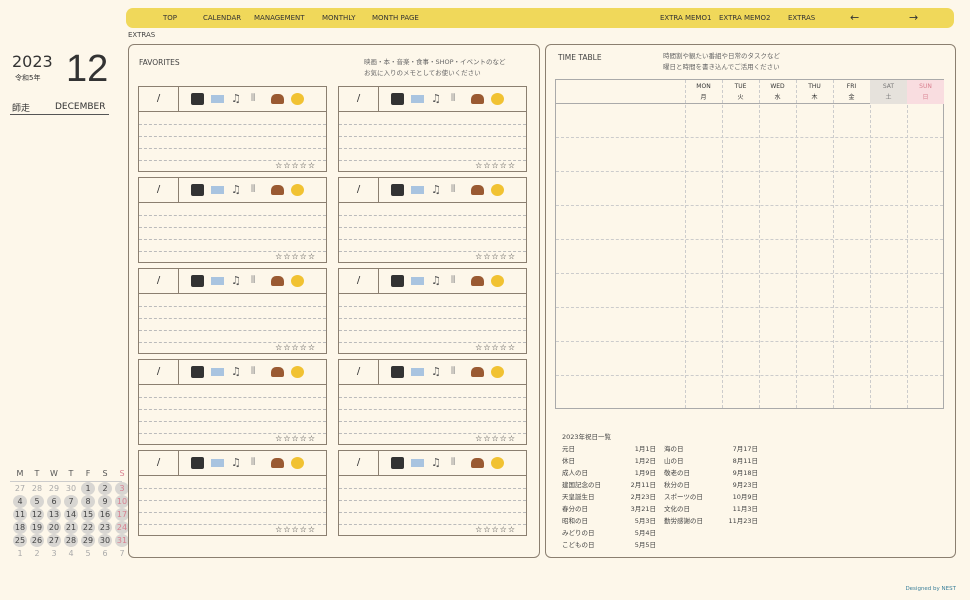  What do you see at coordinates (105, 540) in the screenshot?
I see `calendar-day: 30` at bounding box center [105, 540].